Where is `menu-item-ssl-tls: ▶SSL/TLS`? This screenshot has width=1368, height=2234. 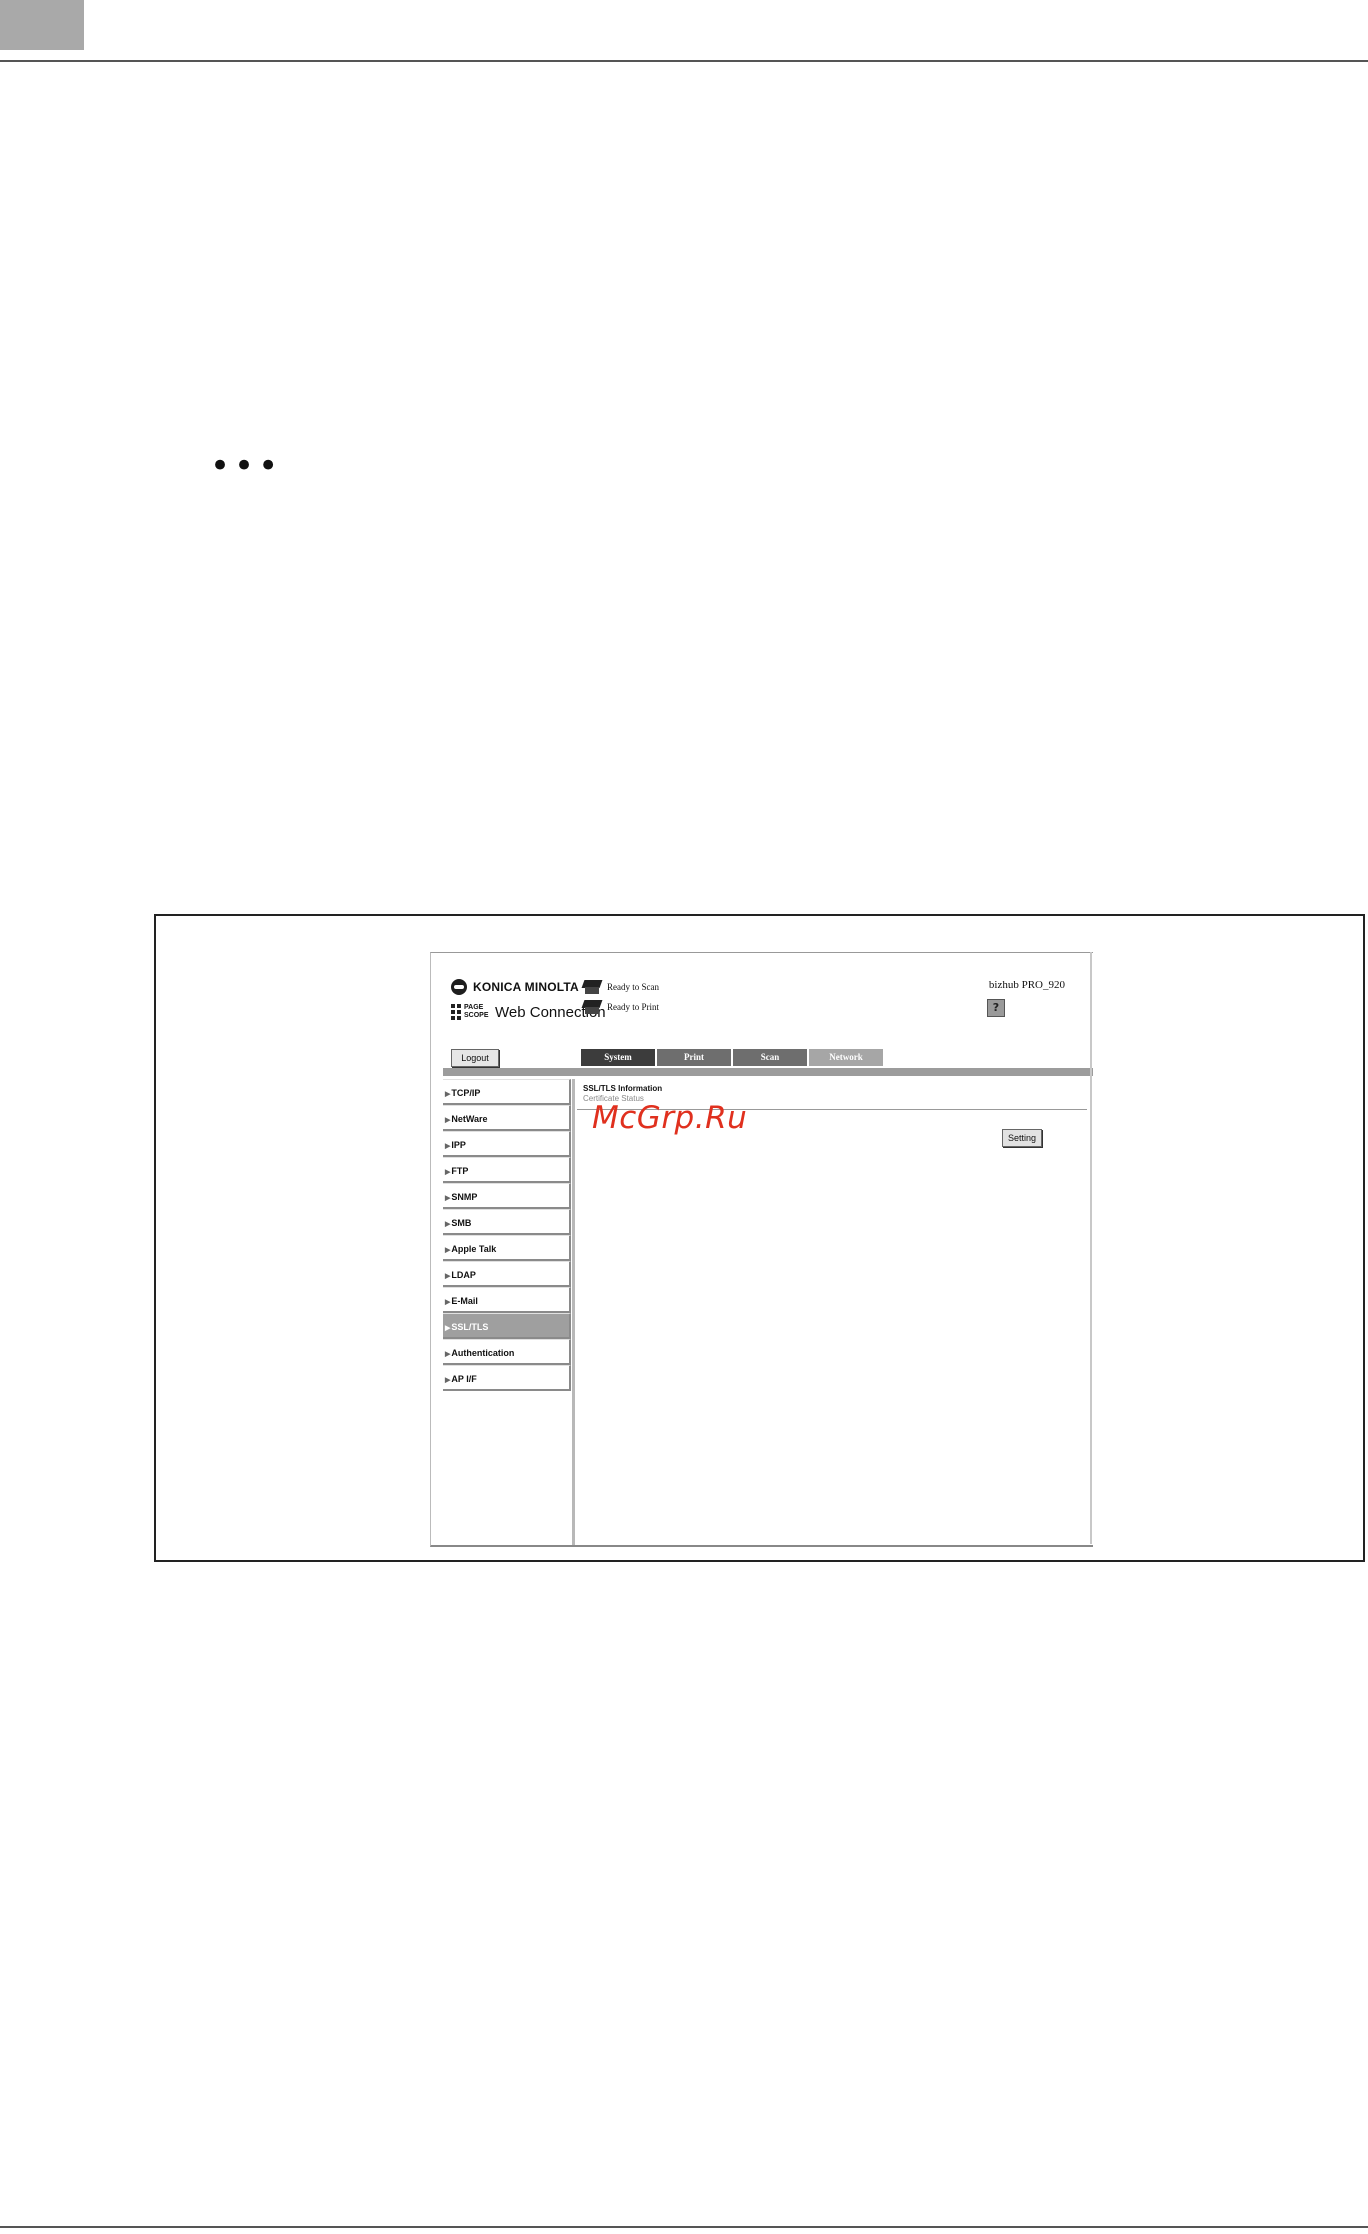
menu-item-ssl-tls: ▶SSL/TLS is located at coordinates (507, 1326).